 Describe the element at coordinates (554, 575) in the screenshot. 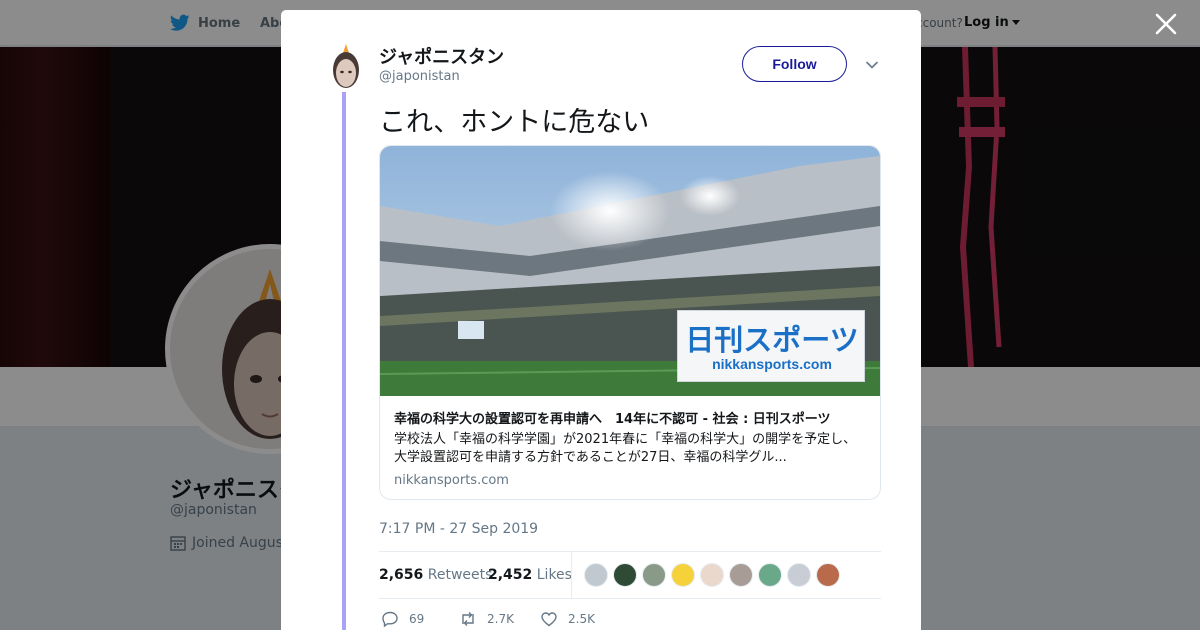

I see `likes-label: Likes` at that location.